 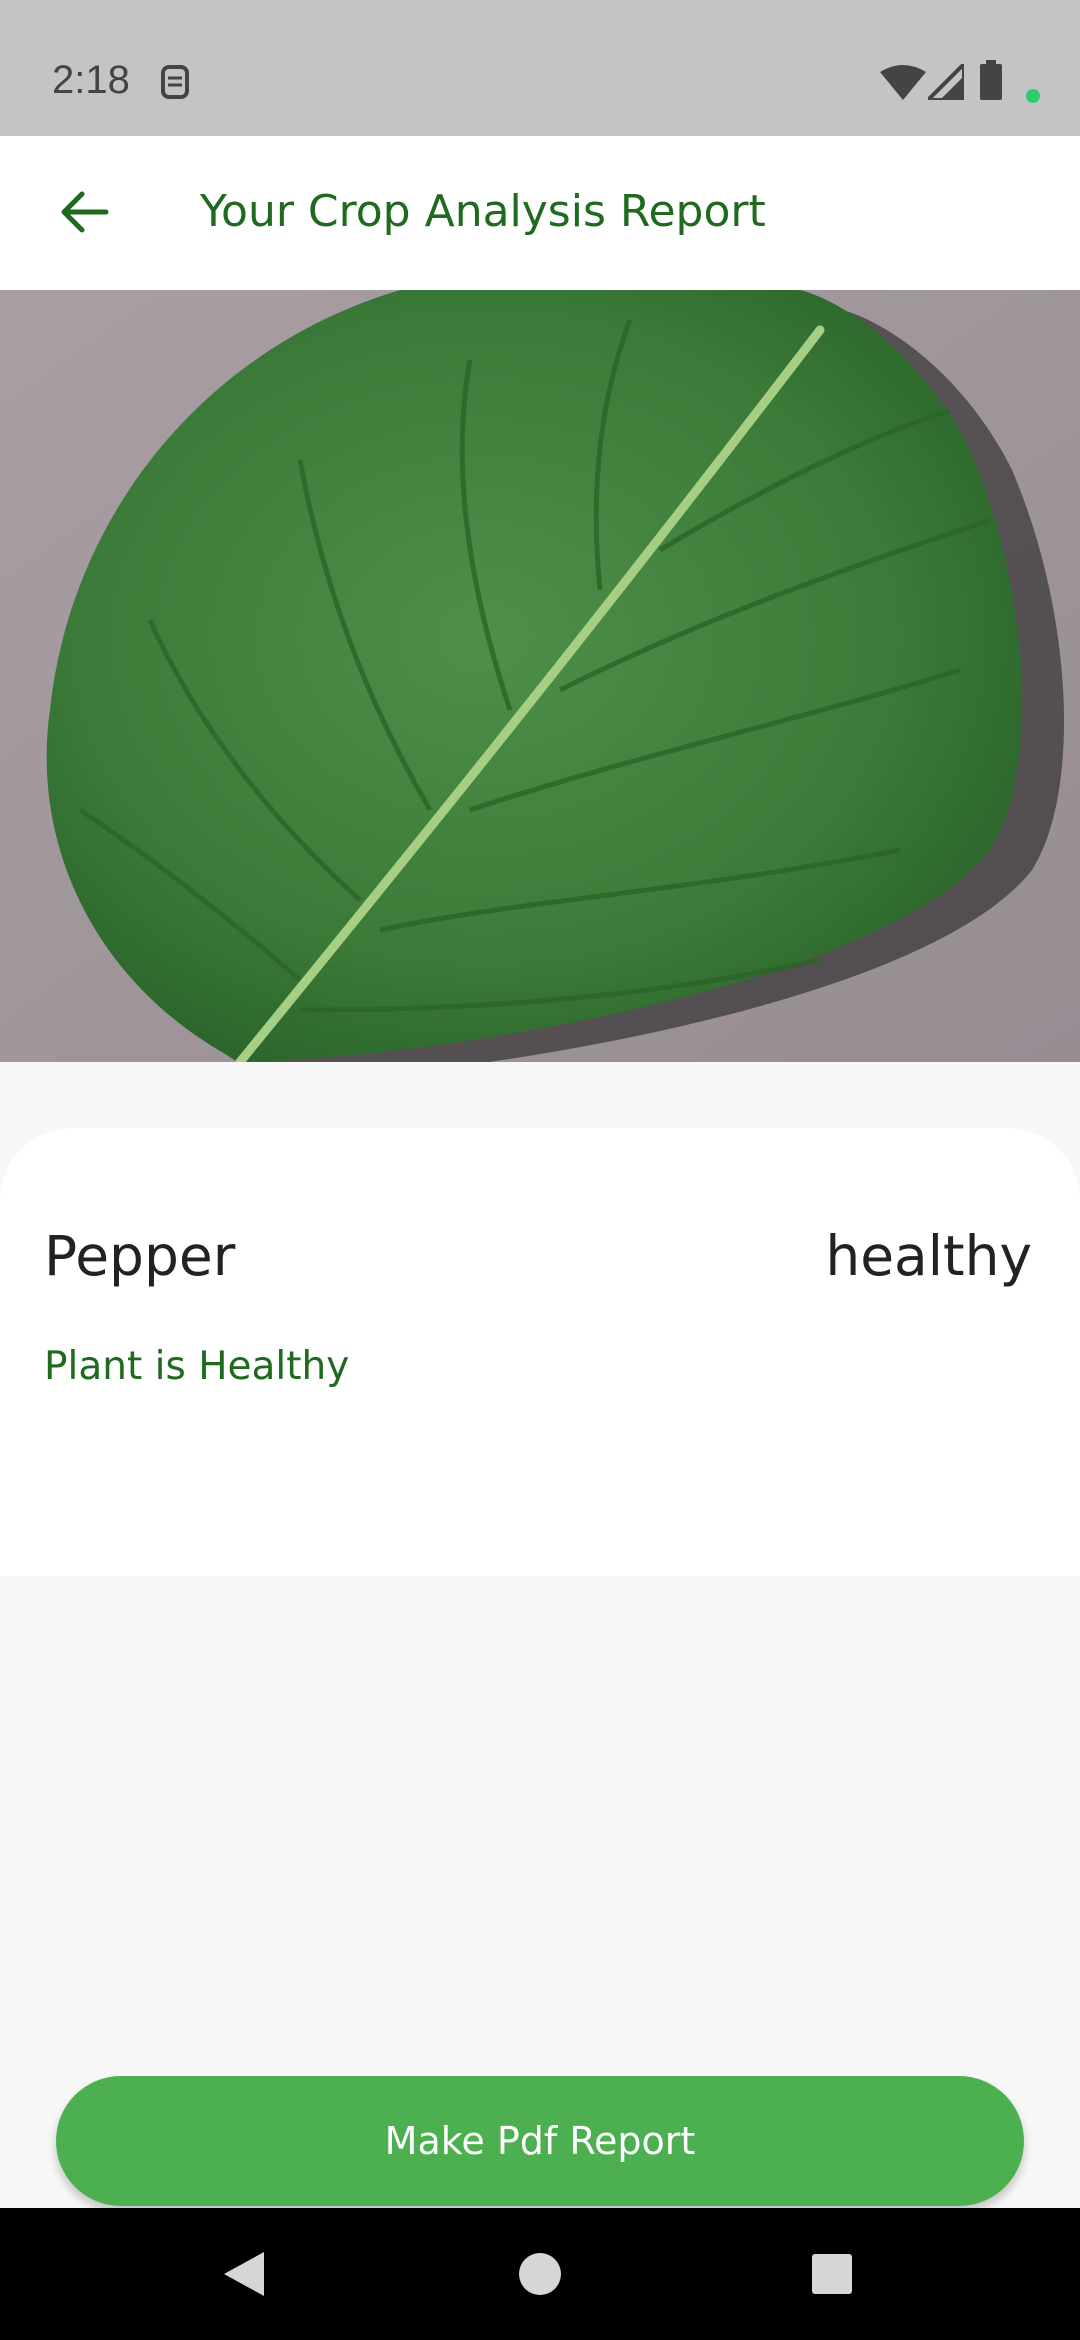 I want to click on arrow-left-icon, so click(x=85, y=212).